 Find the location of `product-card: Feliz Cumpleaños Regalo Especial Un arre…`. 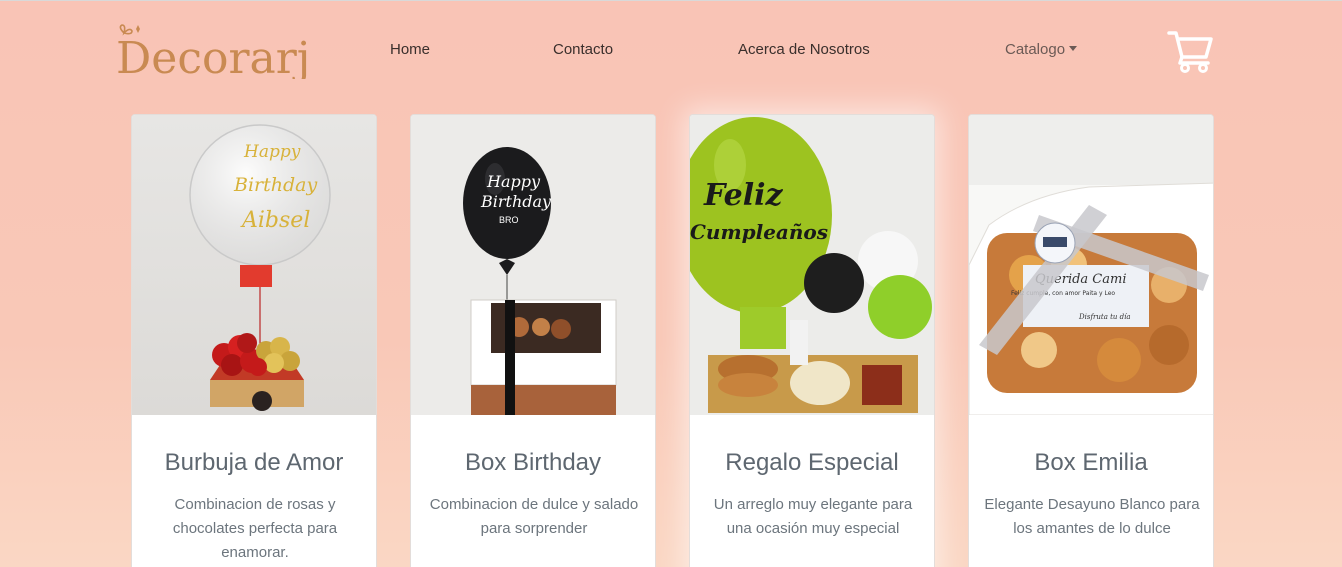

product-card: Feliz Cumpleaños Regalo Especial Un arre… is located at coordinates (812, 340).